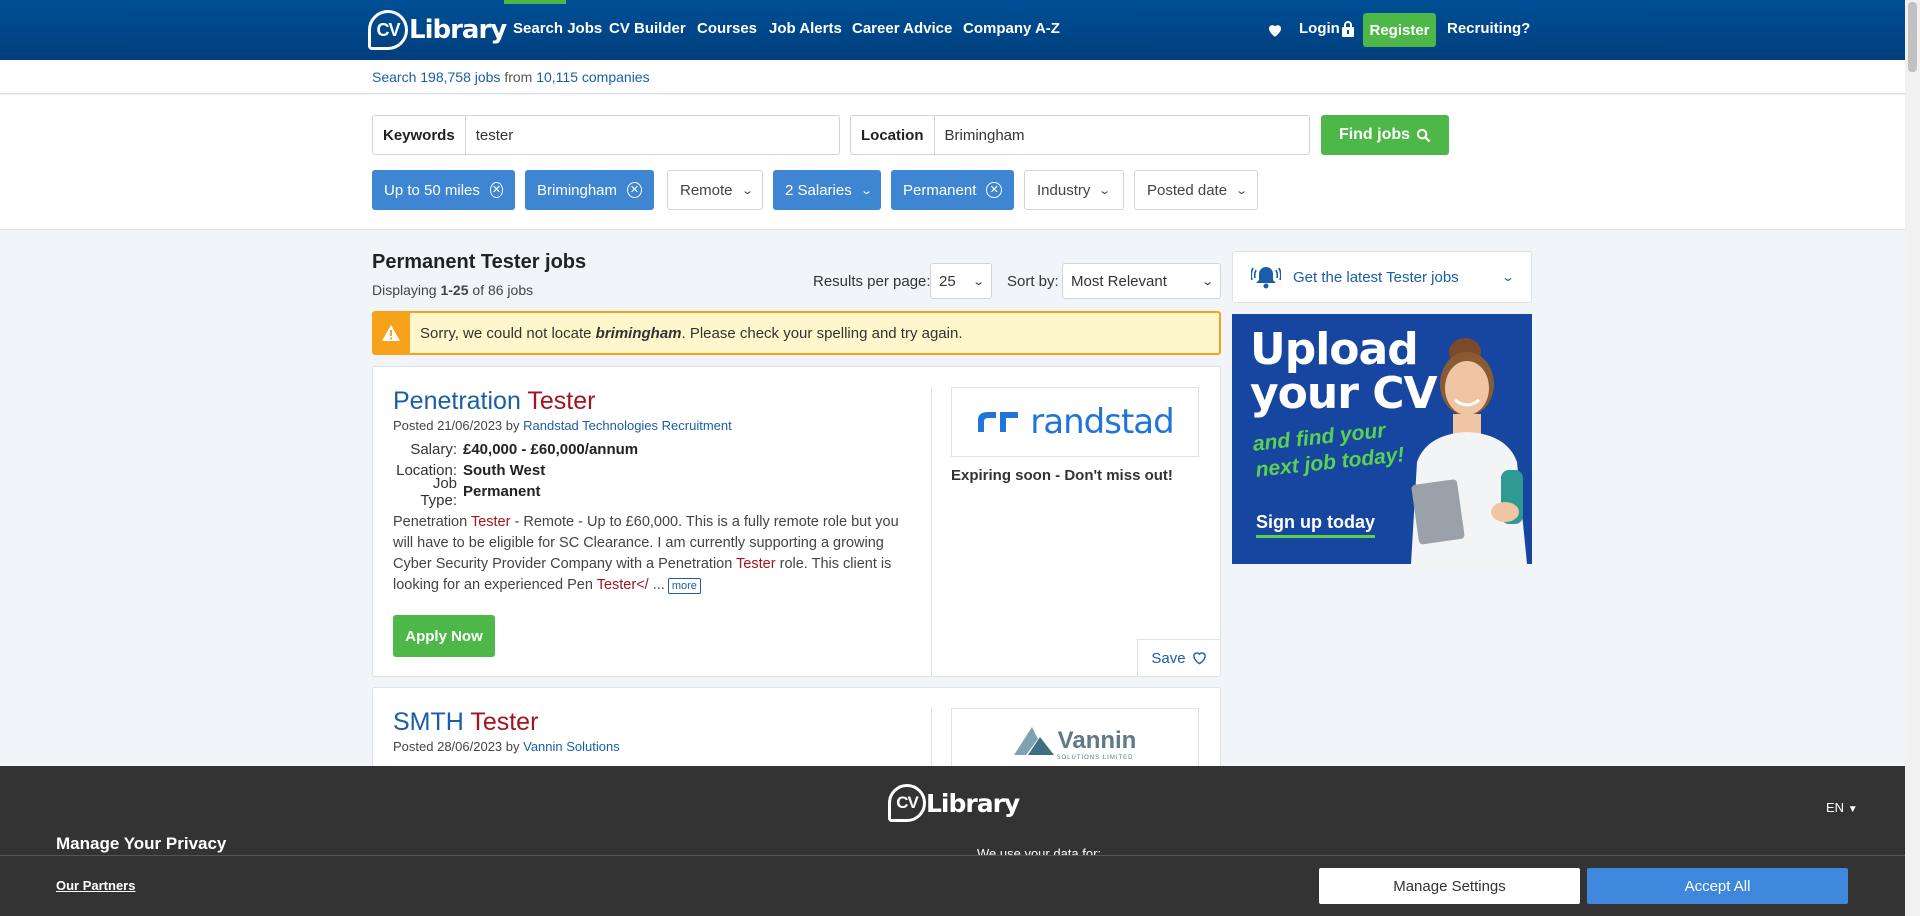 This screenshot has width=1920, height=916. I want to click on nav-company-a-z: Company A-Z, so click(1011, 28).